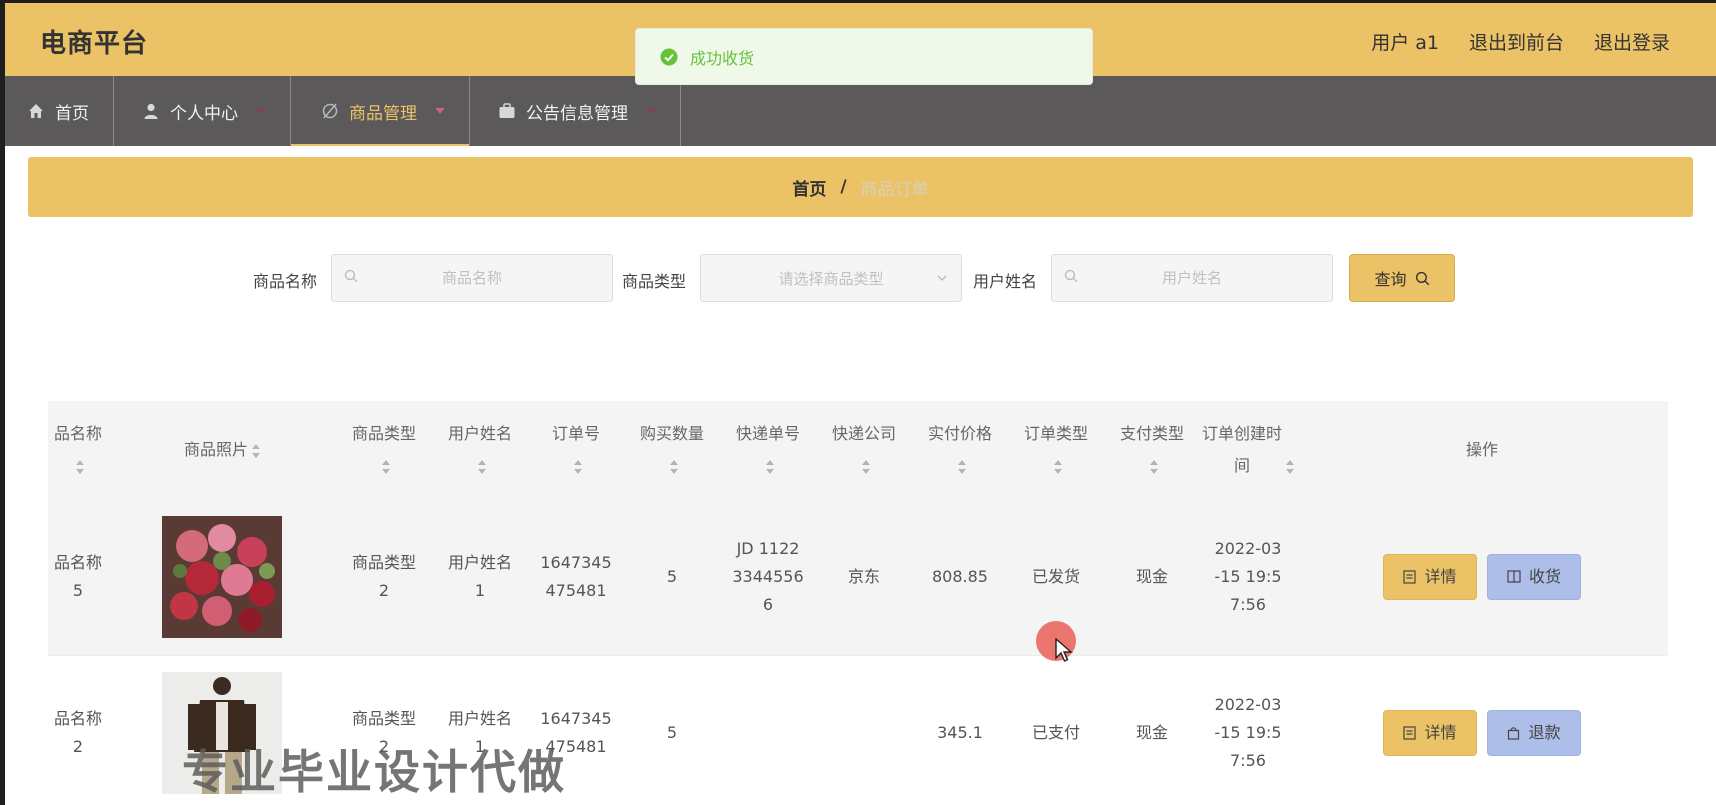 This screenshot has height=805, width=1716. I want to click on col-express-no: 快递单号, so click(768, 450).